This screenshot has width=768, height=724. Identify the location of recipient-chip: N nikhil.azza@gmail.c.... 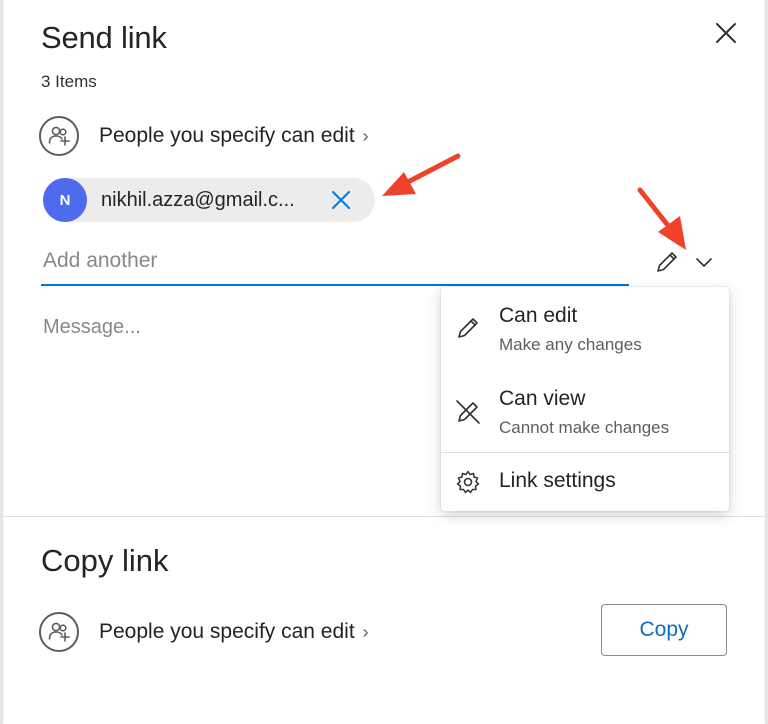
(209, 200).